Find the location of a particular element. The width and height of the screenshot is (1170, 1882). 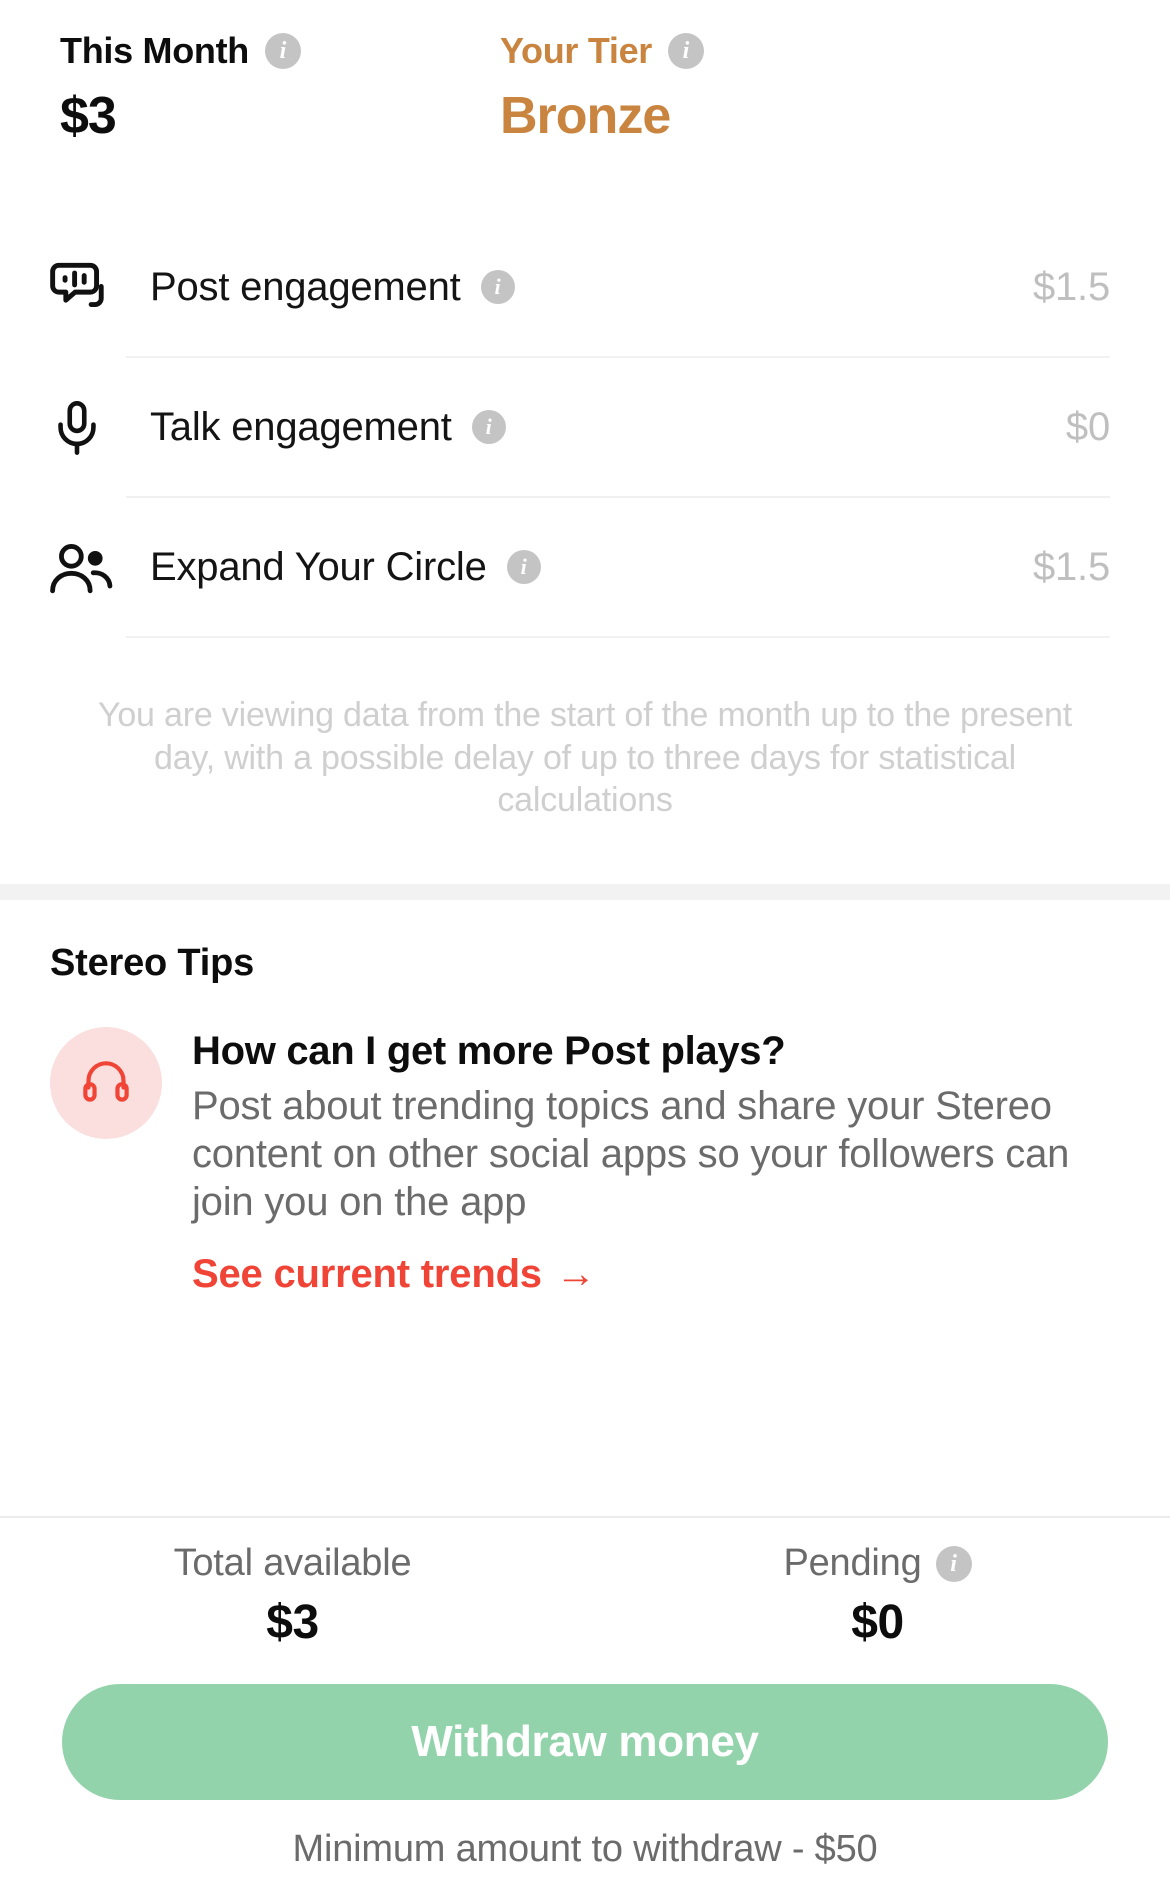

earnings-row-body: Expand Your Circle i $1.5 is located at coordinates (618, 568).